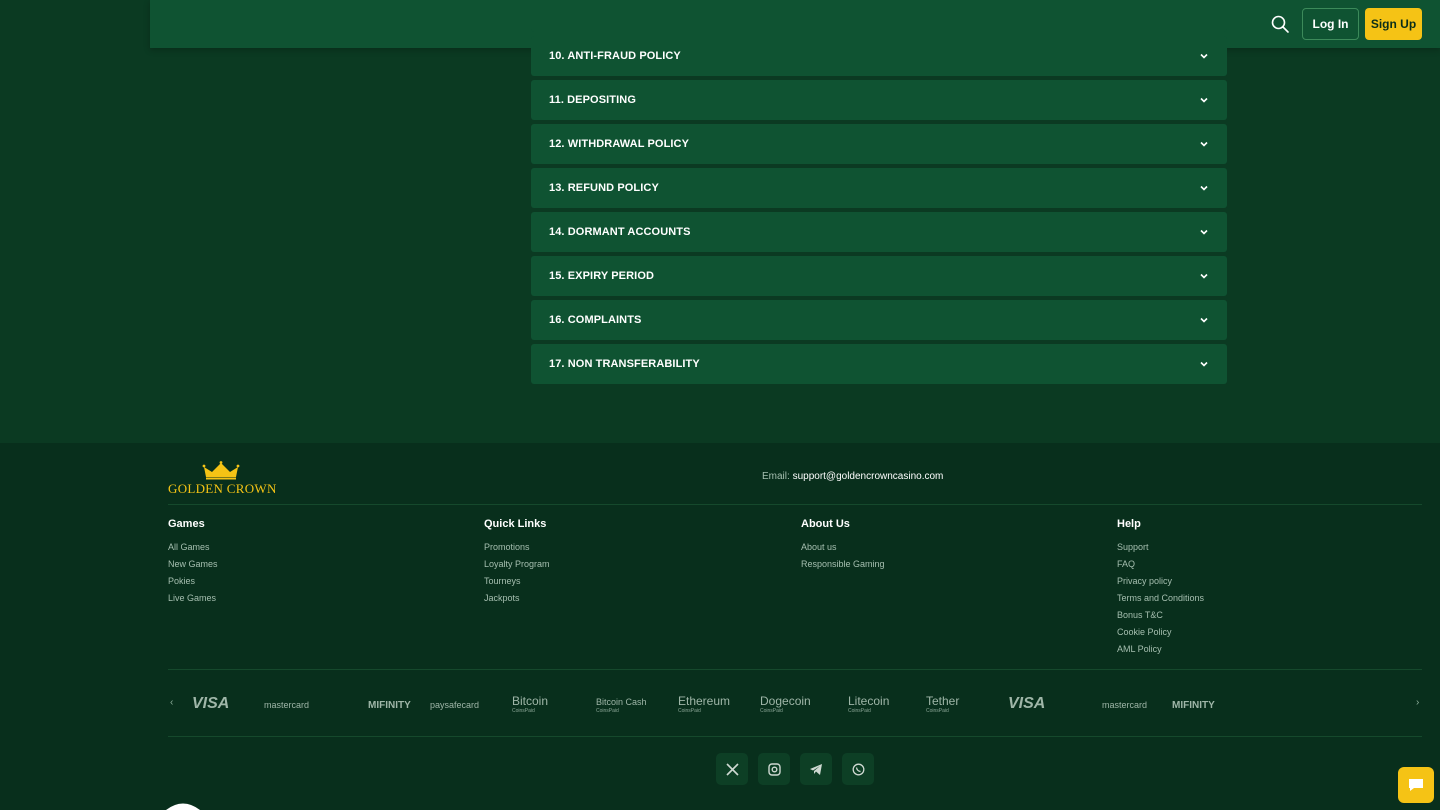 The image size is (1440, 810). What do you see at coordinates (615, 56) in the screenshot?
I see `accordion-title: 10. ANTI-FRAUD POLICY` at bounding box center [615, 56].